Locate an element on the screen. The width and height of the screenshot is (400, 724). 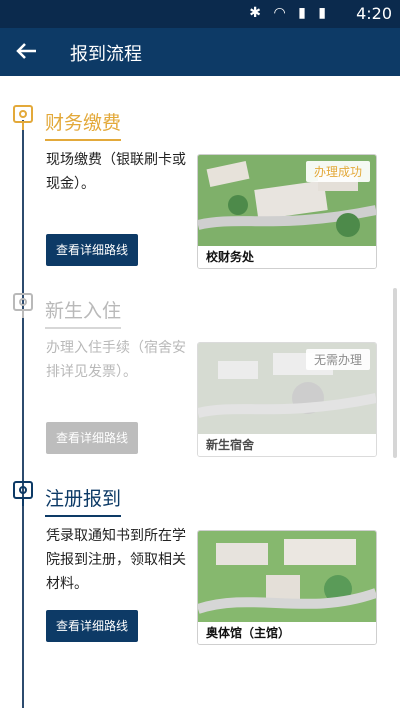
step-description: 凭录取通知书到所在学院报到注册，领取相关材料。 is located at coordinates (116, 560).